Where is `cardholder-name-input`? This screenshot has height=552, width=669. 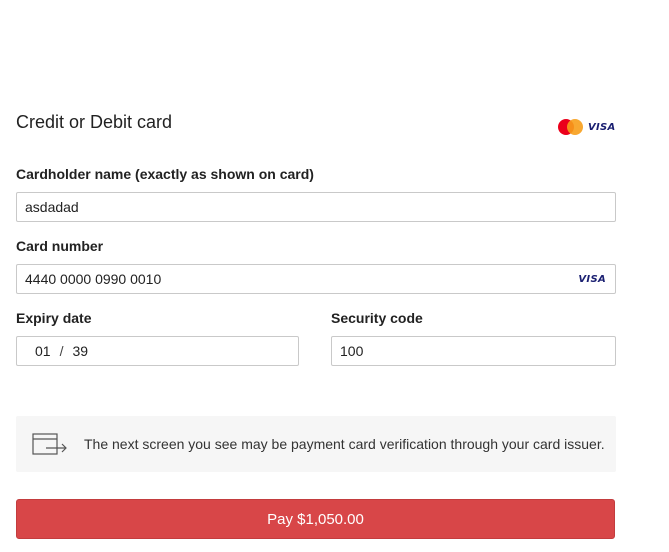
cardholder-name-input is located at coordinates (316, 207).